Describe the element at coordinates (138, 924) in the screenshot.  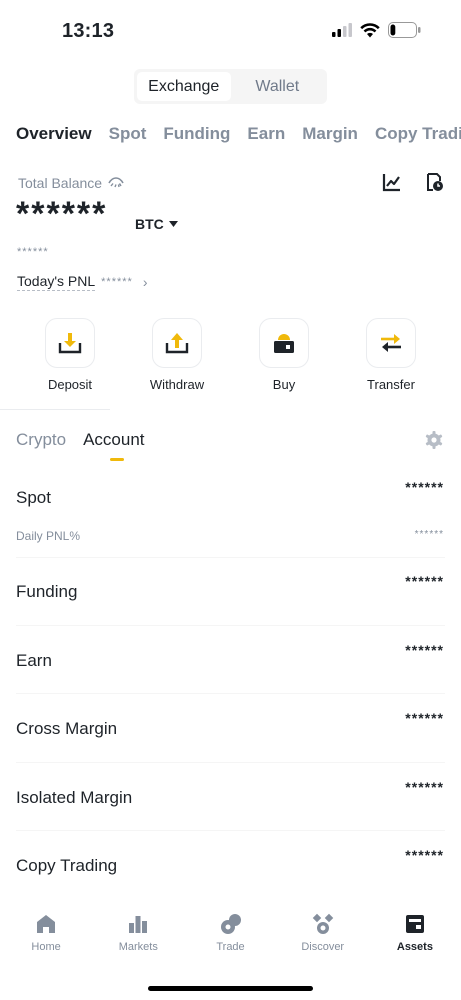
I see `markets-icon` at that location.